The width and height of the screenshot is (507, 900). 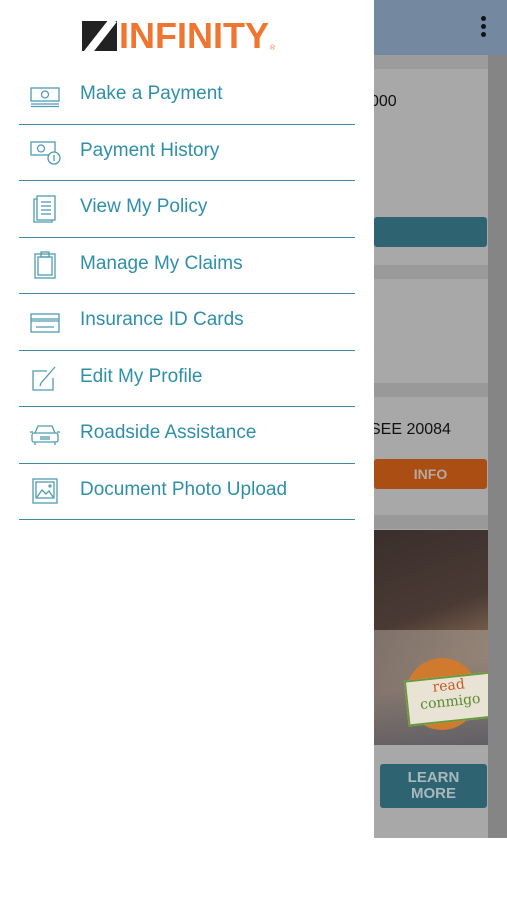 I want to click on pay-button, so click(x=430, y=232).